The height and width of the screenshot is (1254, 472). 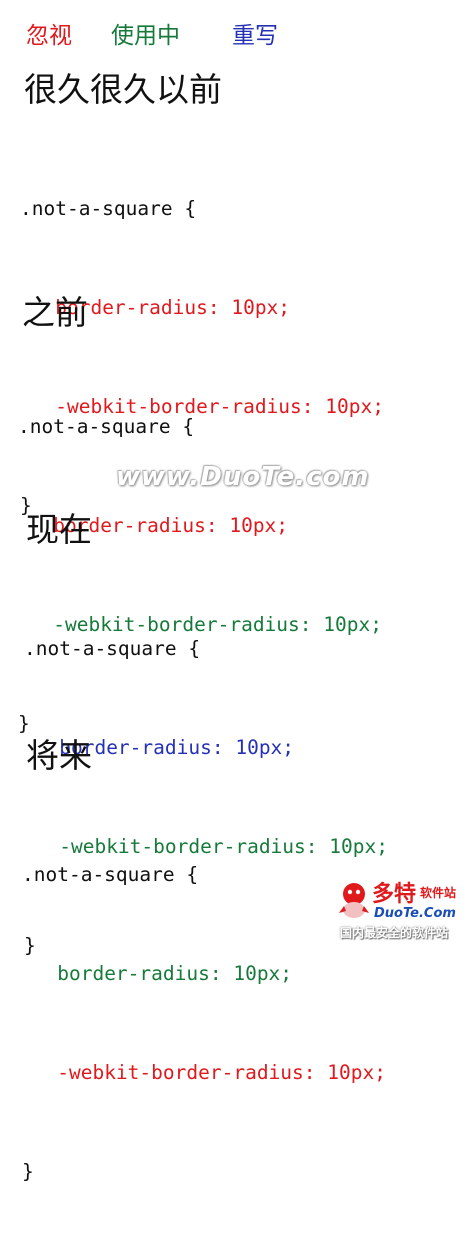 What do you see at coordinates (354, 900) in the screenshot?
I see `mascot-icon` at bounding box center [354, 900].